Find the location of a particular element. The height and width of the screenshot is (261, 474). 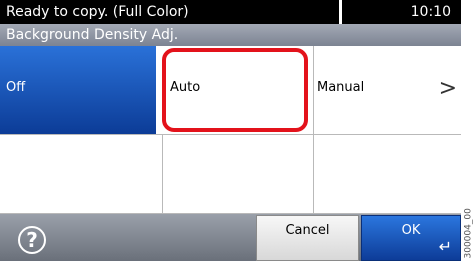

option-auto-button: Auto is located at coordinates (235, 90).